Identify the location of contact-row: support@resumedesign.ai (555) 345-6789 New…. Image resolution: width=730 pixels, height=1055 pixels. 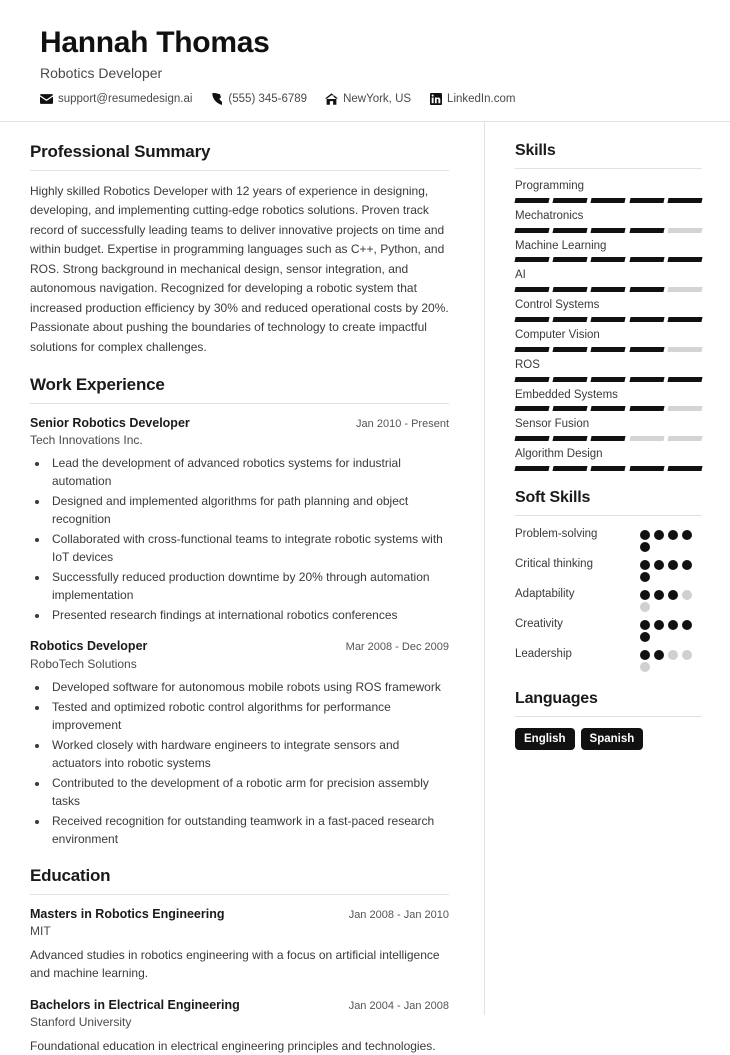
(365, 99).